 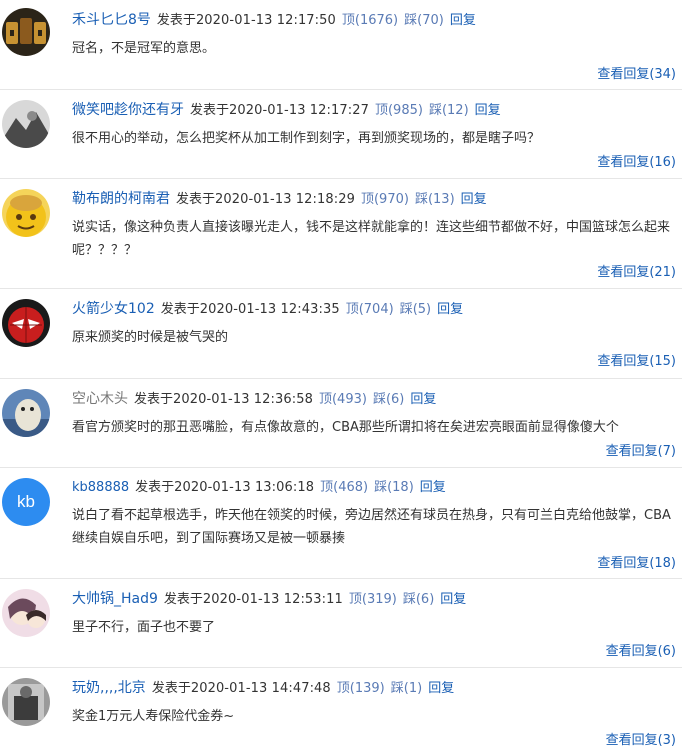 I want to click on post-time: 2020-01-13 12:17:27, so click(x=299, y=110).